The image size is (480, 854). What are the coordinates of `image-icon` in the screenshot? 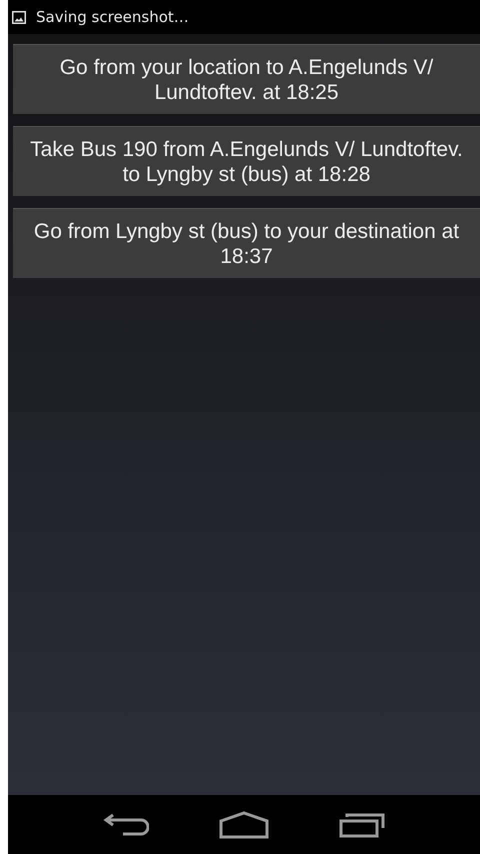 It's located at (19, 17).